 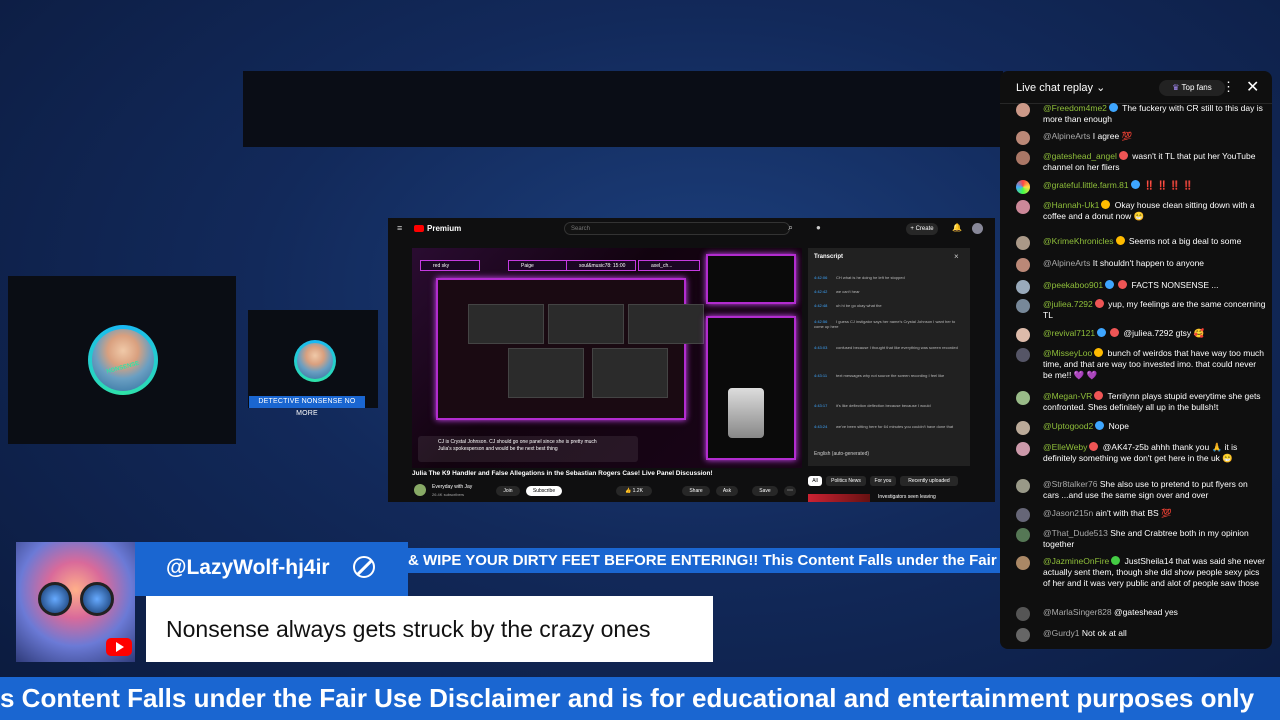 What do you see at coordinates (765, 491) in the screenshot?
I see `save-button: Save` at bounding box center [765, 491].